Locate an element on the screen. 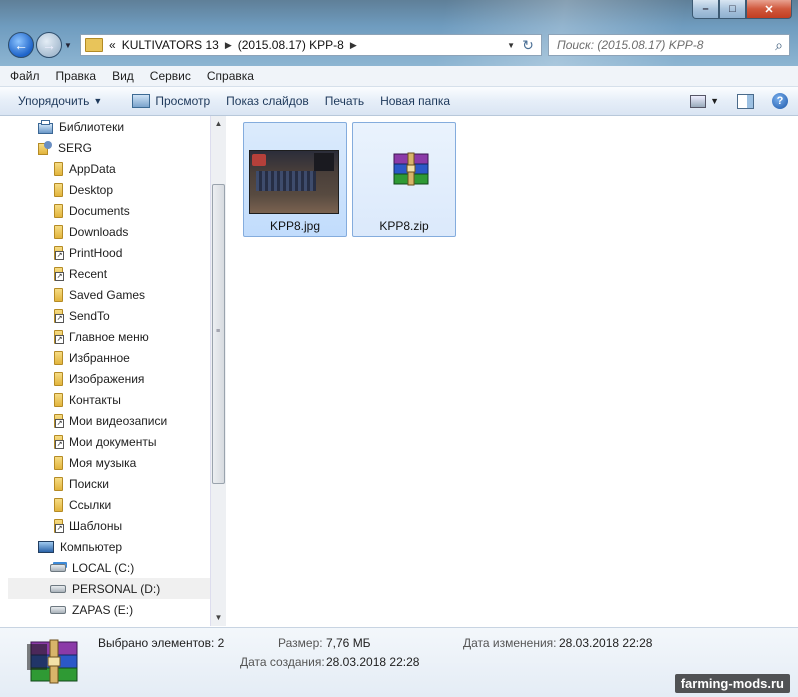 The width and height of the screenshot is (798, 697). tree-item: Контакты is located at coordinates (85, 399).